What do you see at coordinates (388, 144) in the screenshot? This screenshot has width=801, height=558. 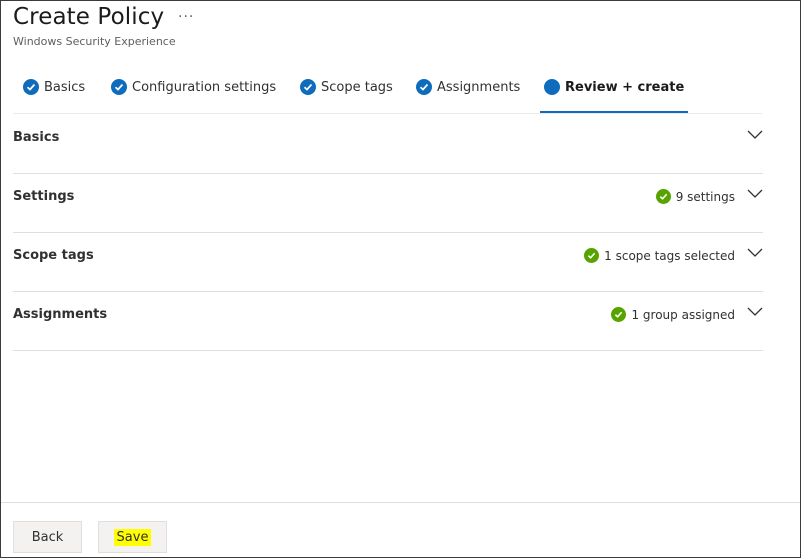 I see `section-basics: Basics` at bounding box center [388, 144].